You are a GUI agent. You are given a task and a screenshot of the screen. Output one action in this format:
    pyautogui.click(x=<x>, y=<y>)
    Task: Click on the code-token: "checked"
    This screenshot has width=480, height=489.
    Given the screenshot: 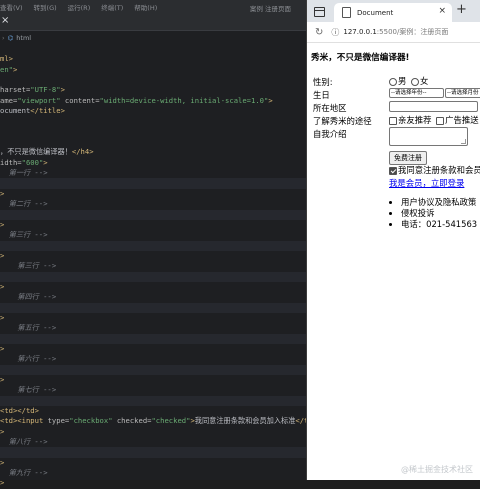 What is the action you would take?
    pyautogui.click(x=171, y=421)
    